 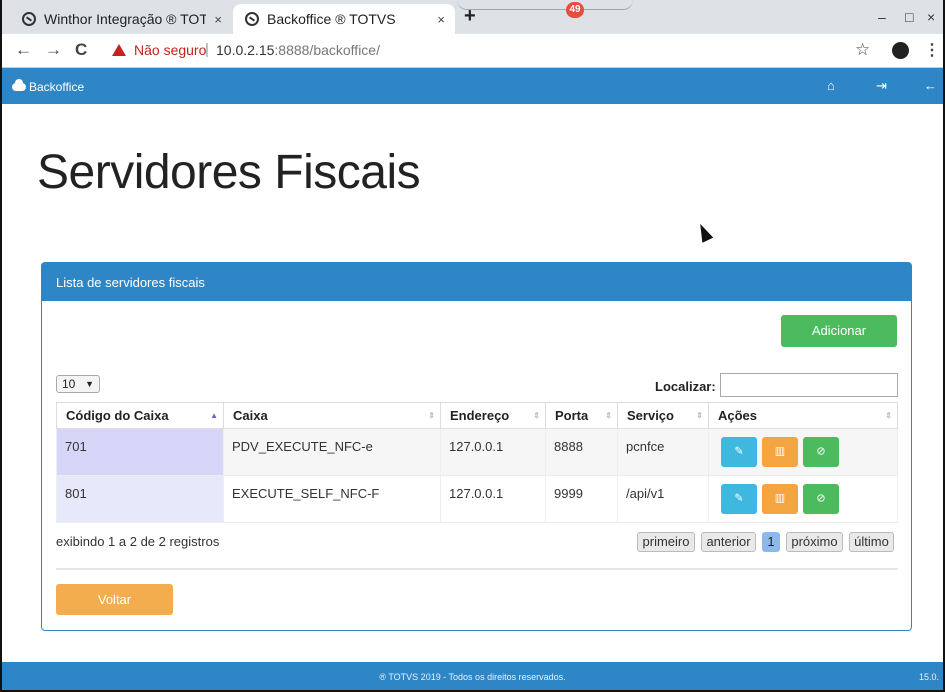 What do you see at coordinates (809, 385) in the screenshot?
I see `search-input` at bounding box center [809, 385].